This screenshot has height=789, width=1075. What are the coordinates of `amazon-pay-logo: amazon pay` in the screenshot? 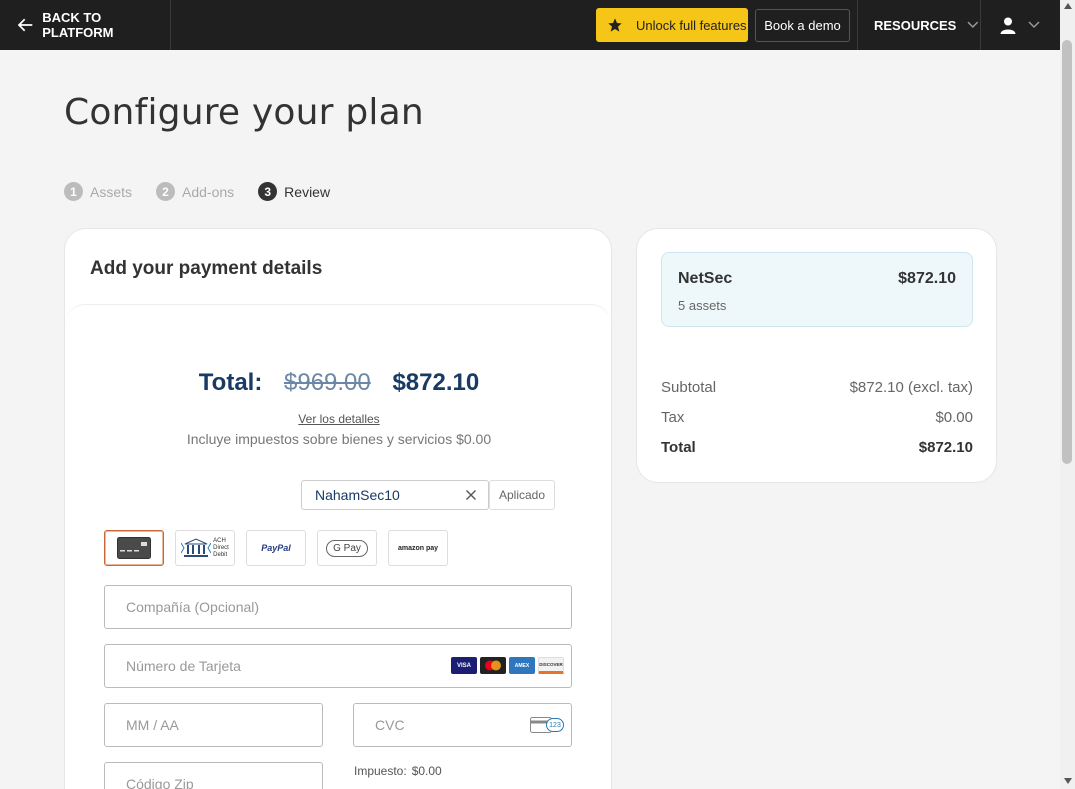 It's located at (418, 548).